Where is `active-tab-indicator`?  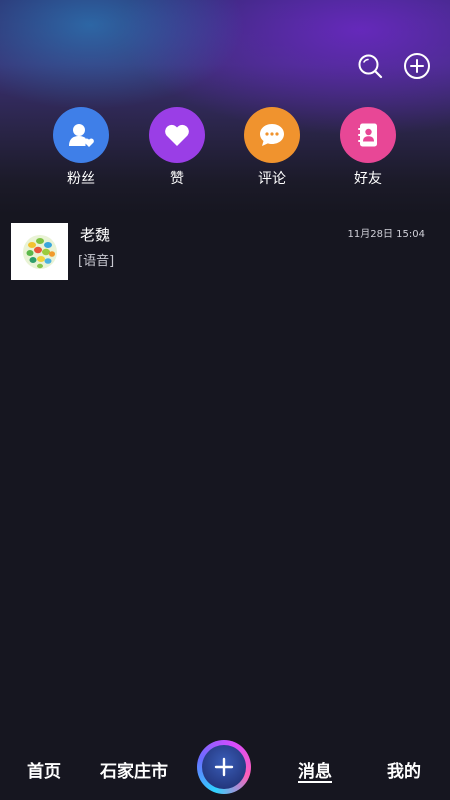 active-tab-indicator is located at coordinates (315, 782).